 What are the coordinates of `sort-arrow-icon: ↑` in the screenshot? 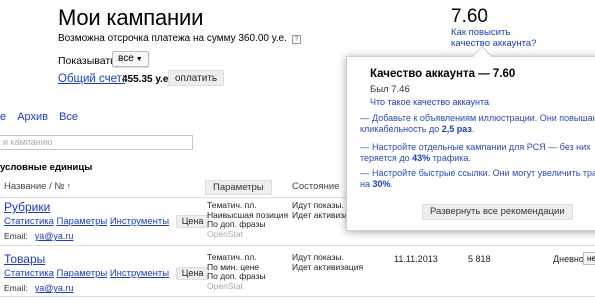 It's located at (69, 186).